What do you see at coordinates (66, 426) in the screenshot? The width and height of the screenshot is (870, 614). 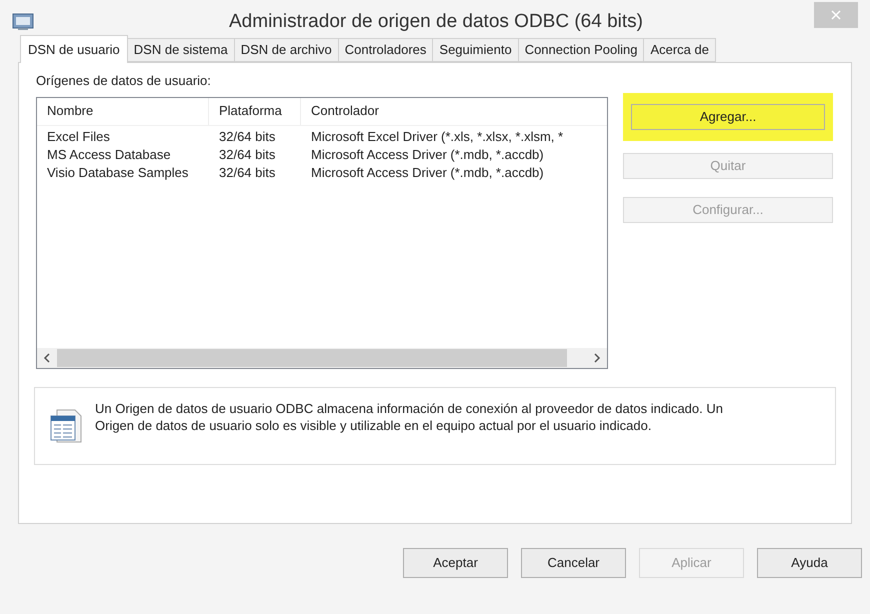 I see `data-table-icon` at bounding box center [66, 426].